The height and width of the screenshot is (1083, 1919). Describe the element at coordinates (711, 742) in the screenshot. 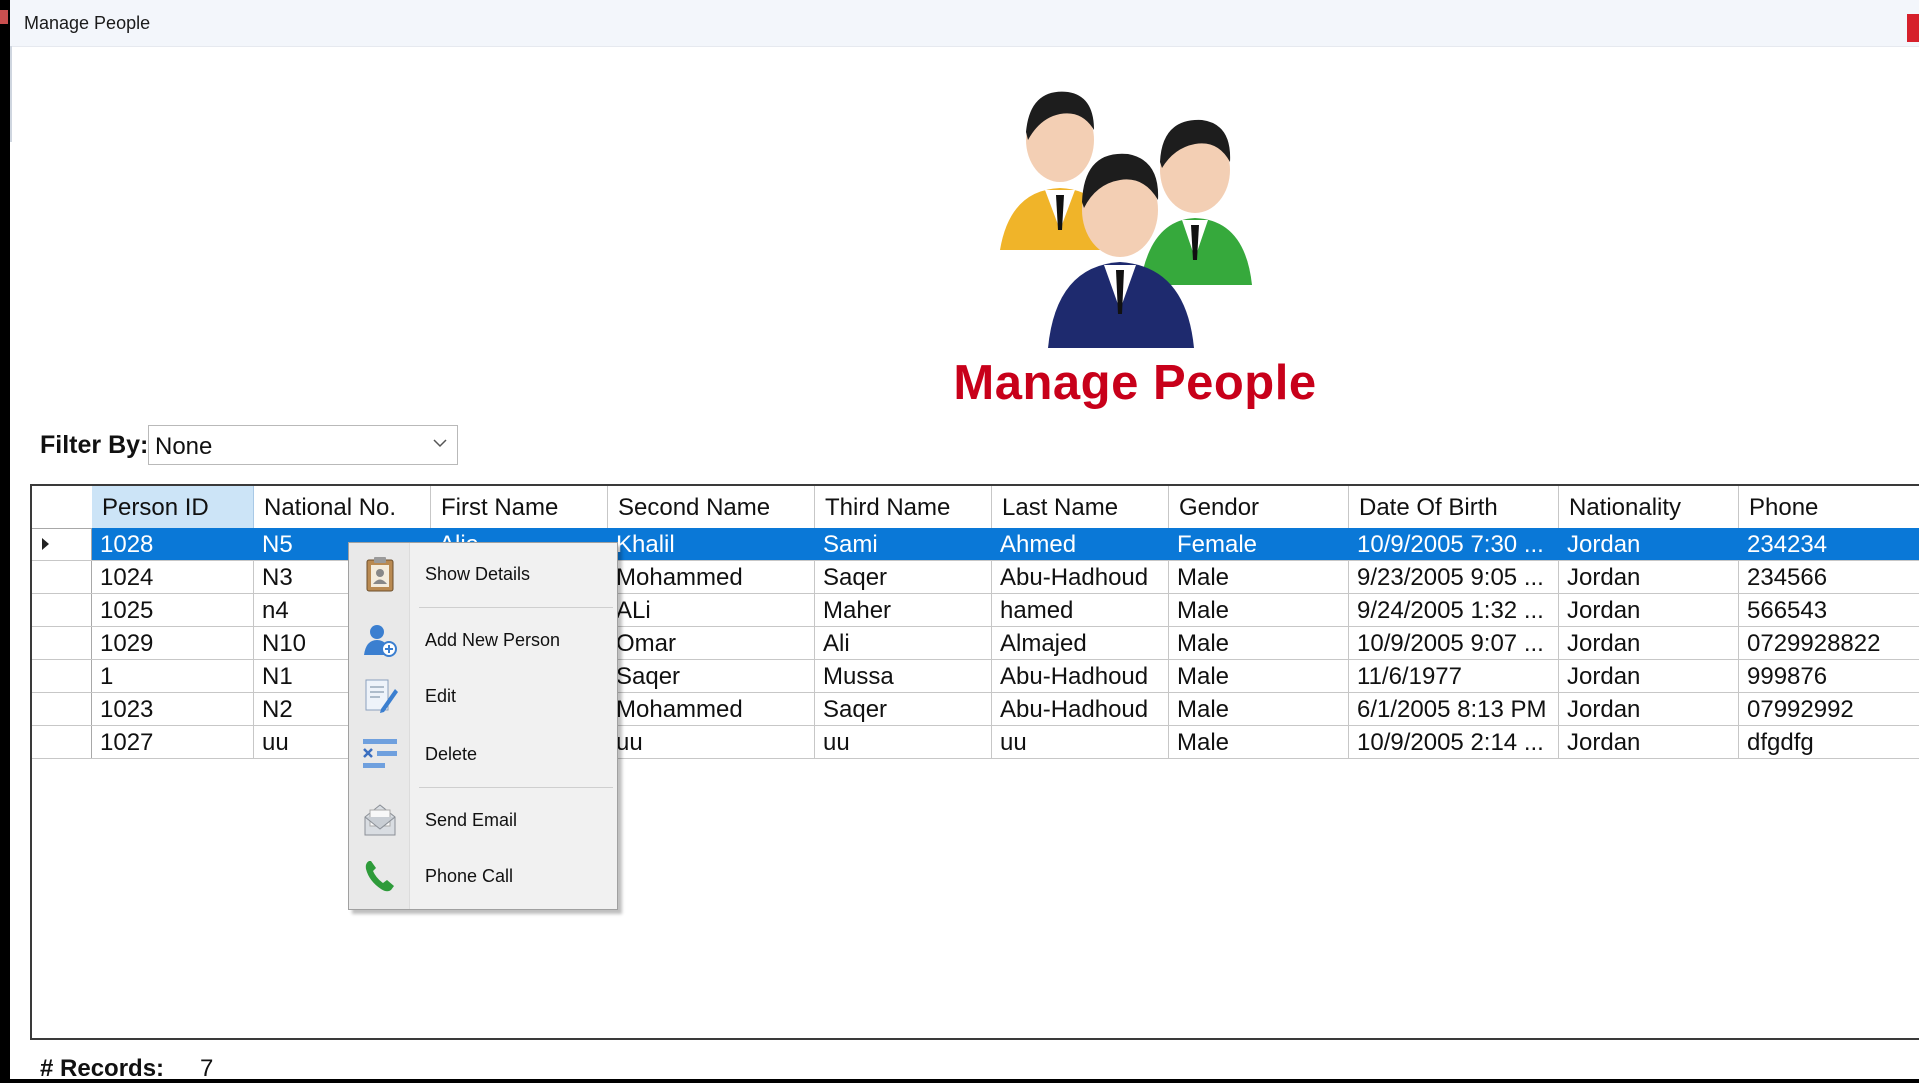

I see `cell-second-name: uu` at that location.